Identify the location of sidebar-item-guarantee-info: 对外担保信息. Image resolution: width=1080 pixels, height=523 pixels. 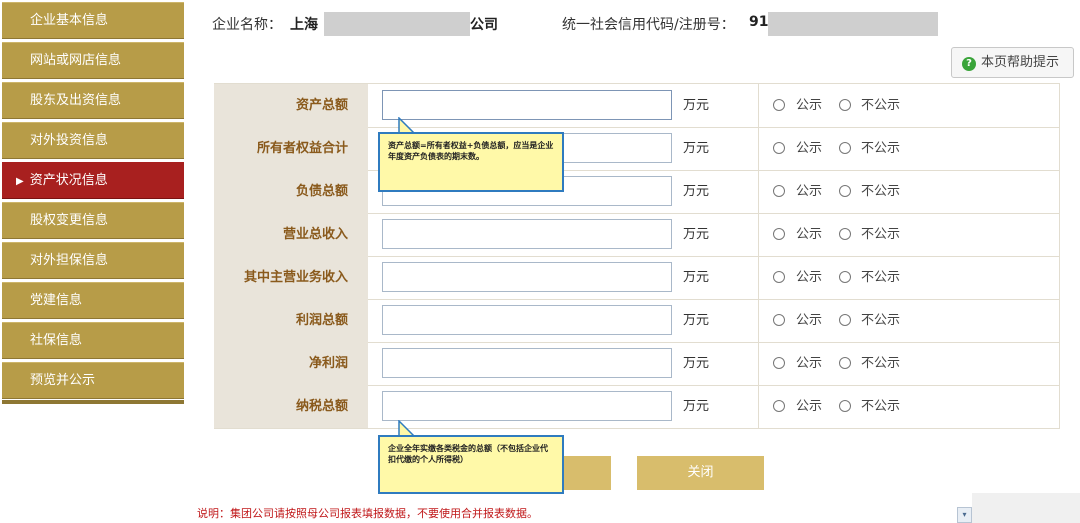
(93, 260).